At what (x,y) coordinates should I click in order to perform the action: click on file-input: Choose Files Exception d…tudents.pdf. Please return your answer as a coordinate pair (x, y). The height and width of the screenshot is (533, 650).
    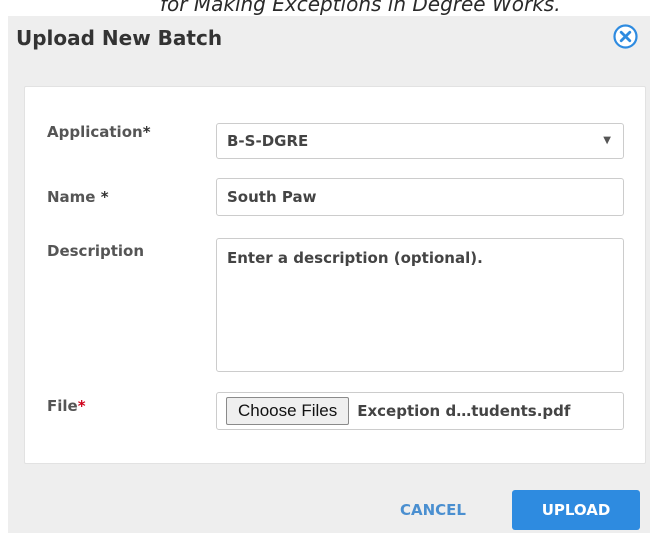
    Looking at the image, I should click on (420, 411).